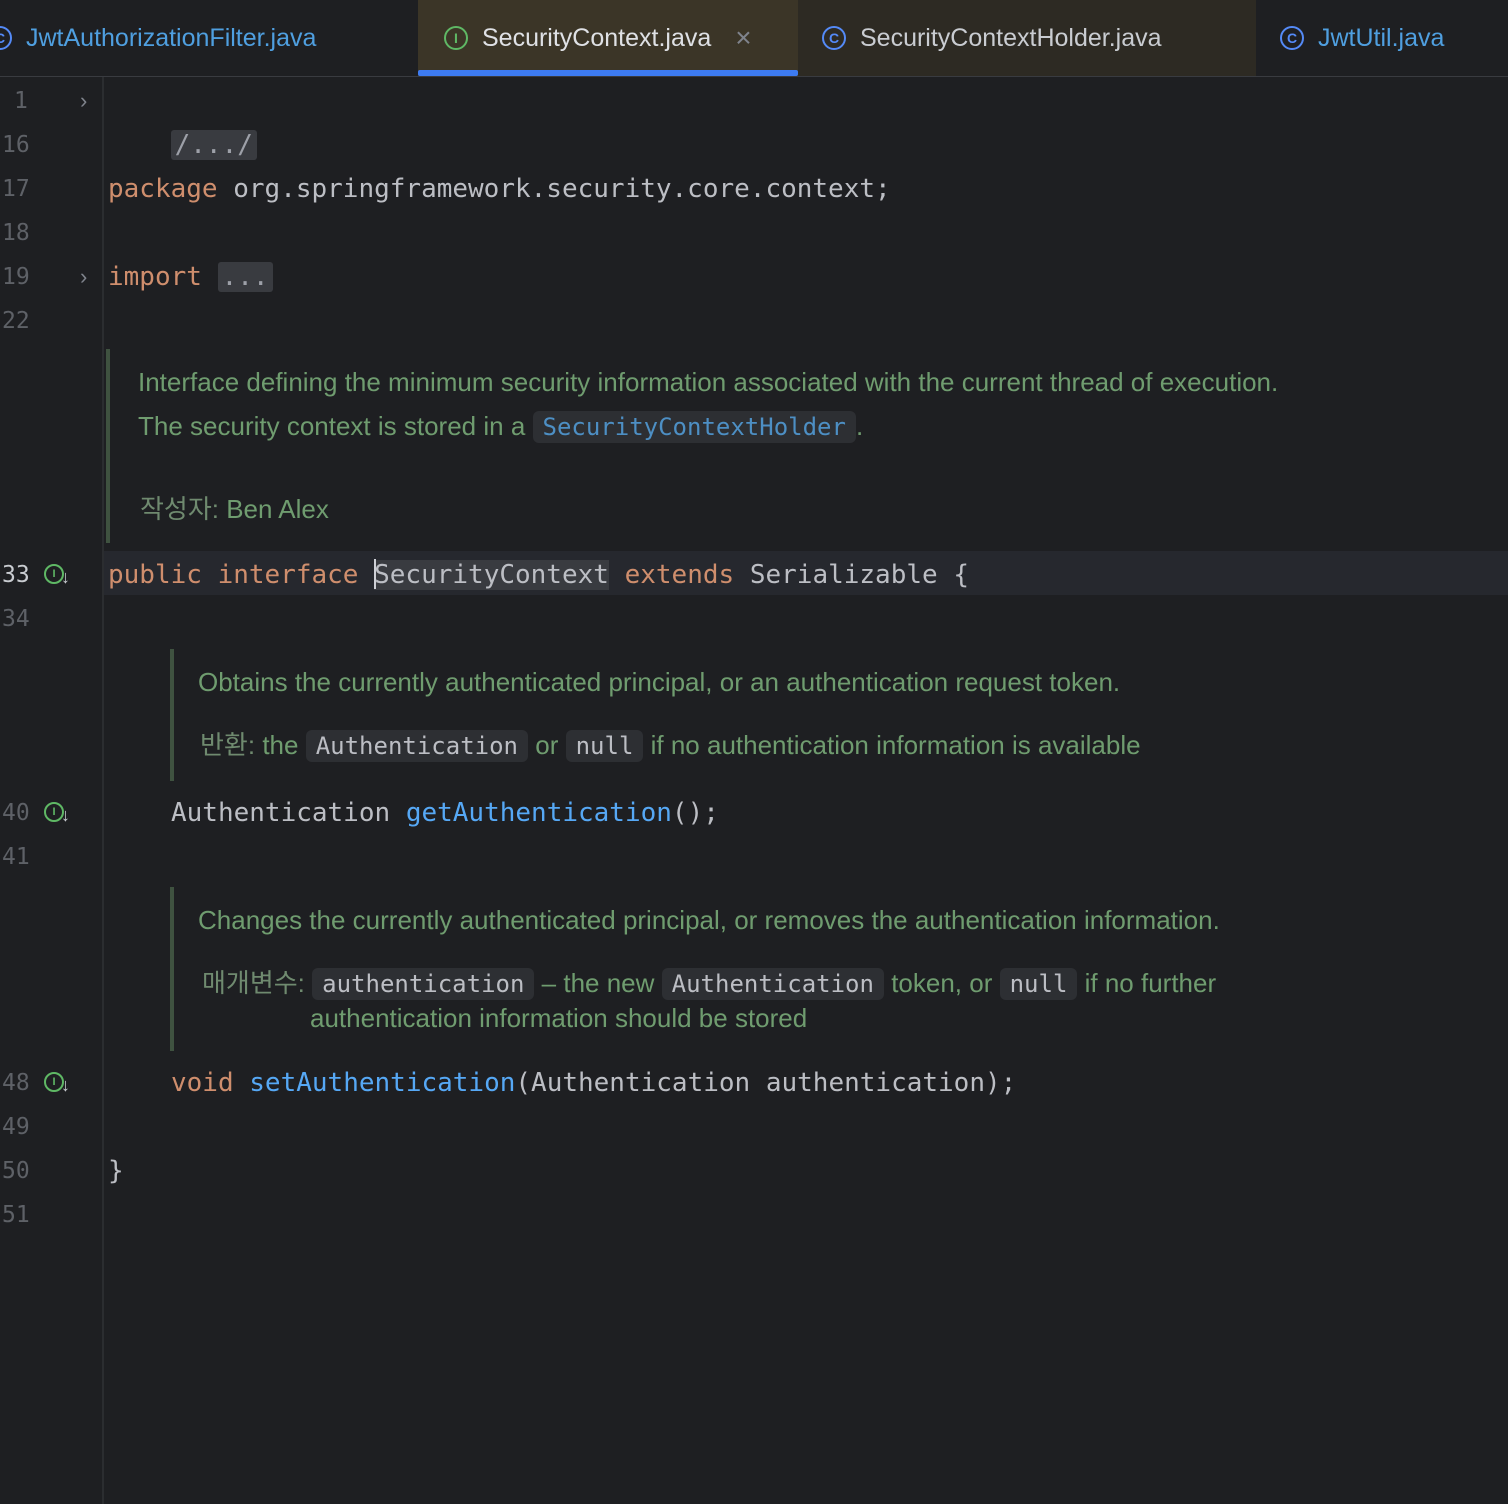  What do you see at coordinates (103, 790) in the screenshot?
I see `gutter-divider` at bounding box center [103, 790].